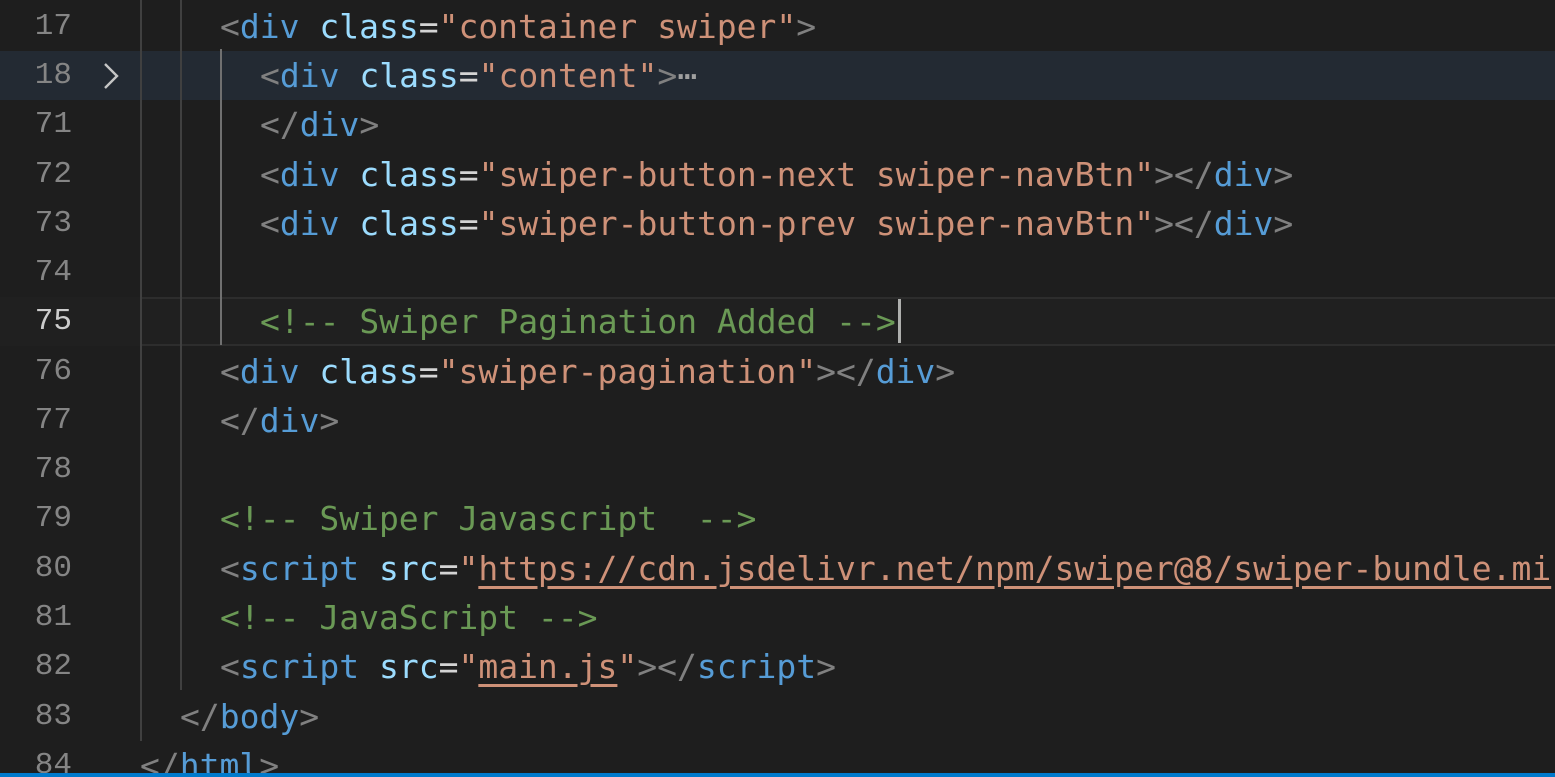  I want to click on code-line: 77 </div>, so click(777, 420).